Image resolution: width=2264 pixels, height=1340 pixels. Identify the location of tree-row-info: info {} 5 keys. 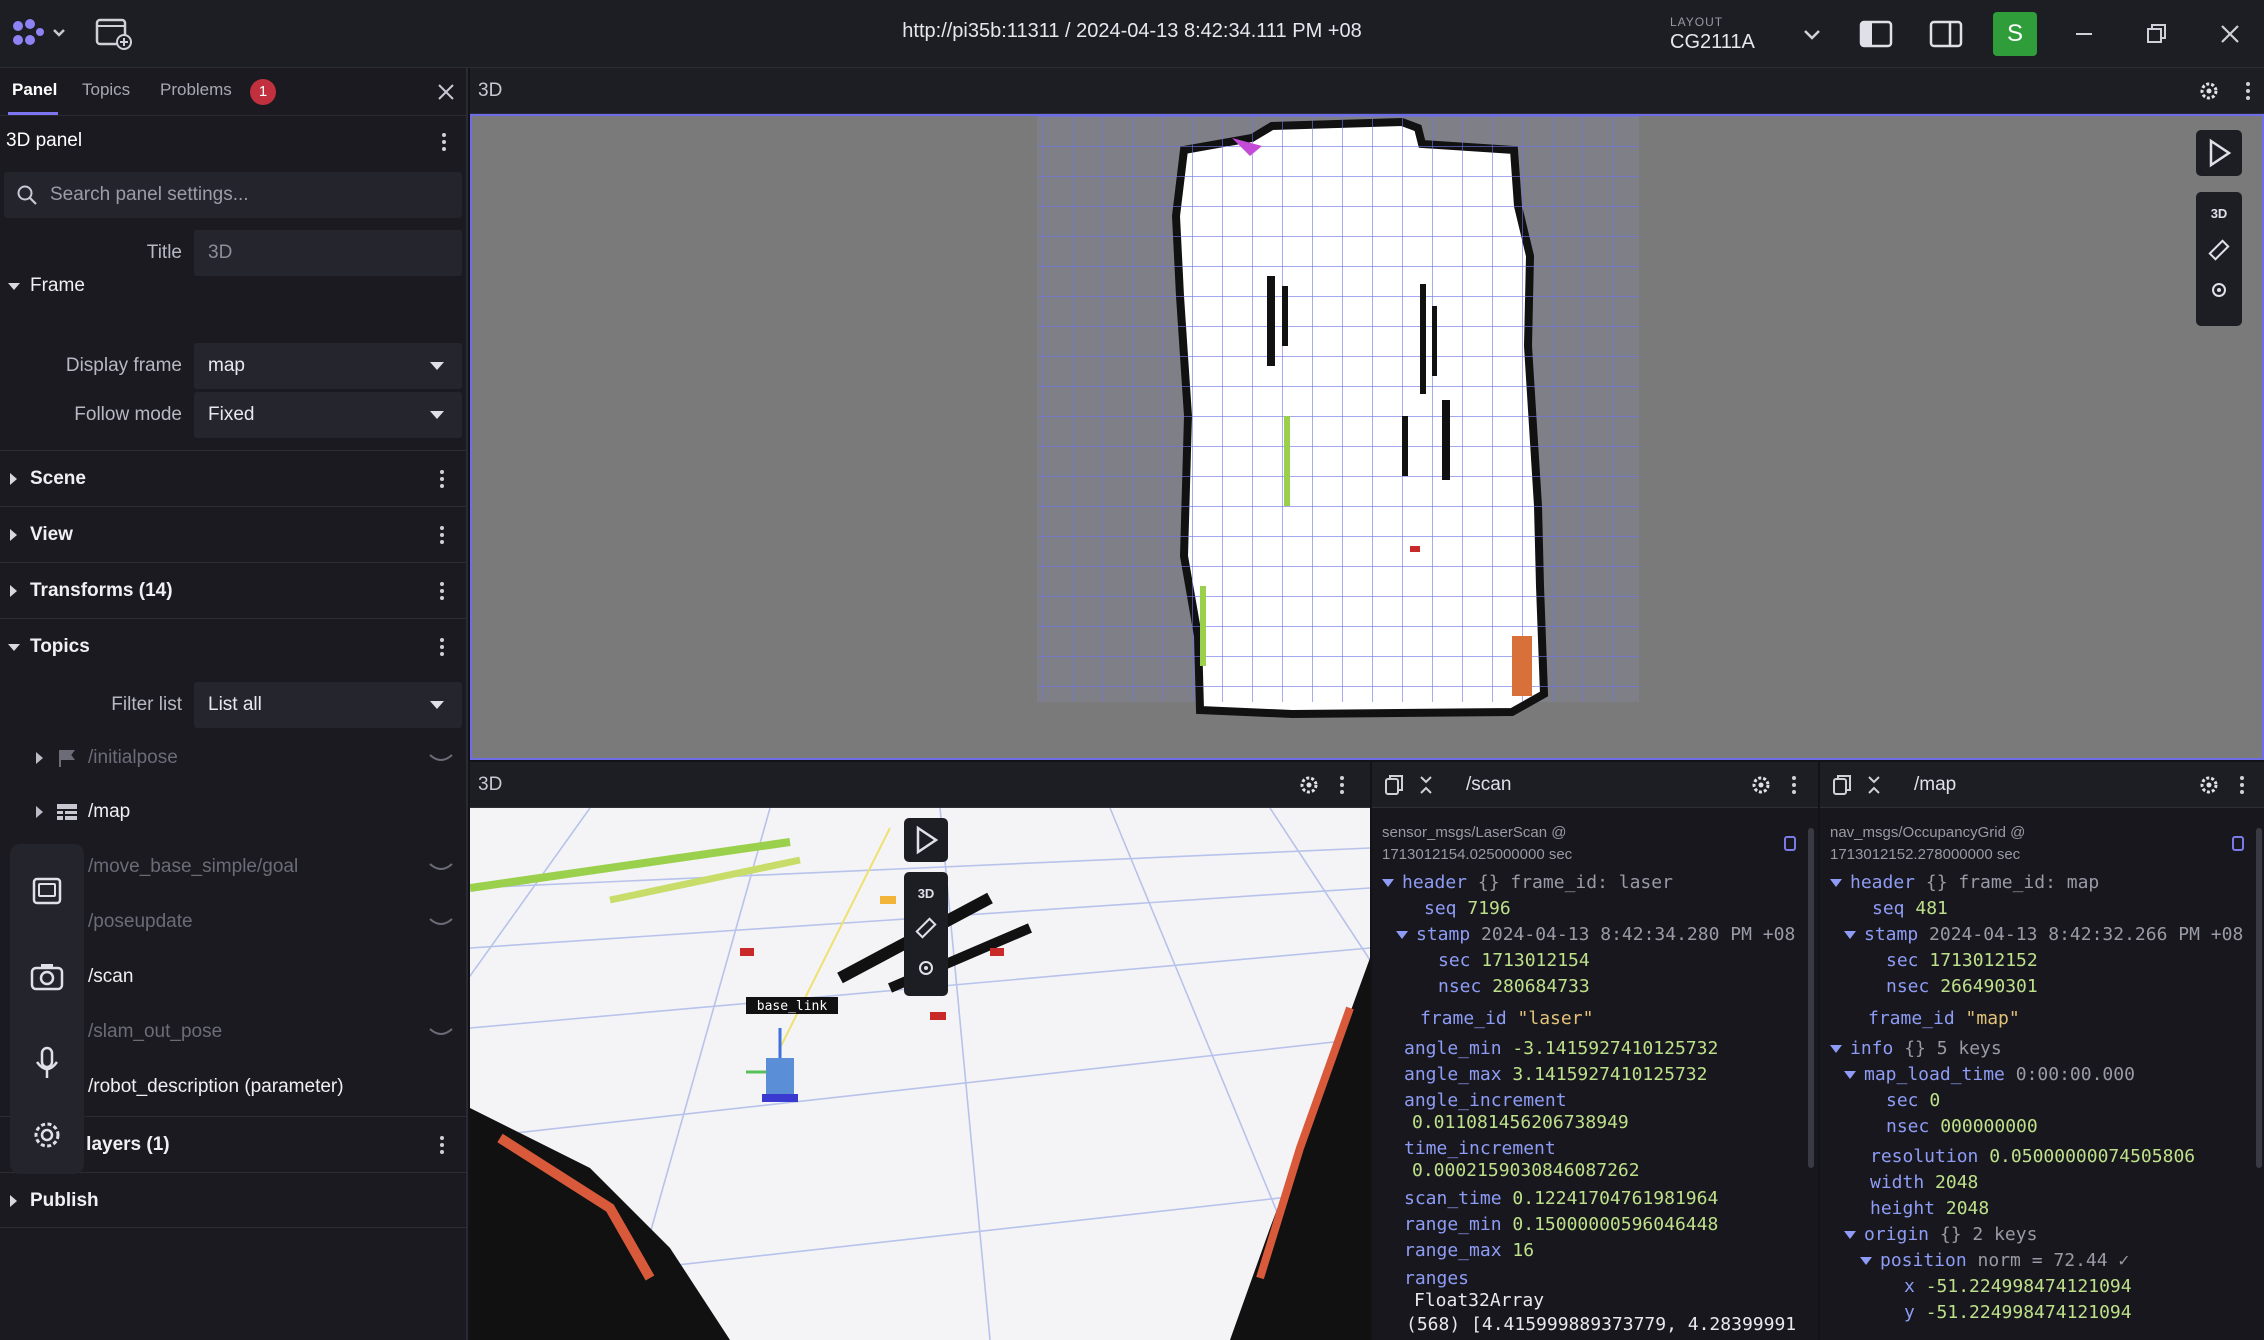
(1916, 1048).